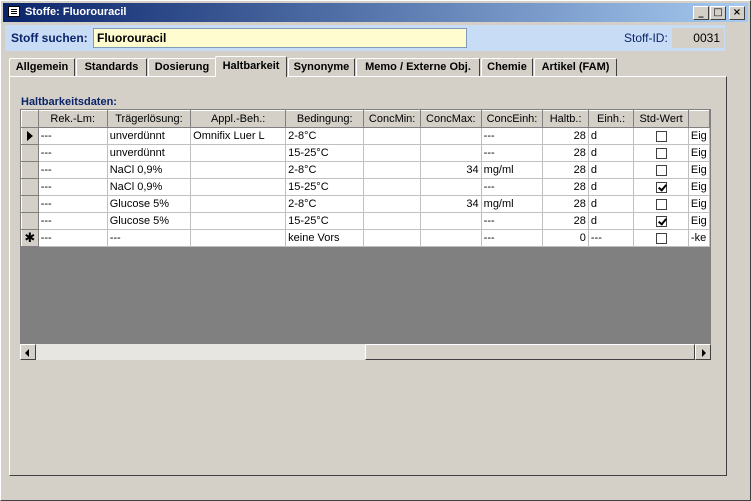  Describe the element at coordinates (28, 352) in the screenshot. I see `scroll-left-button` at that location.